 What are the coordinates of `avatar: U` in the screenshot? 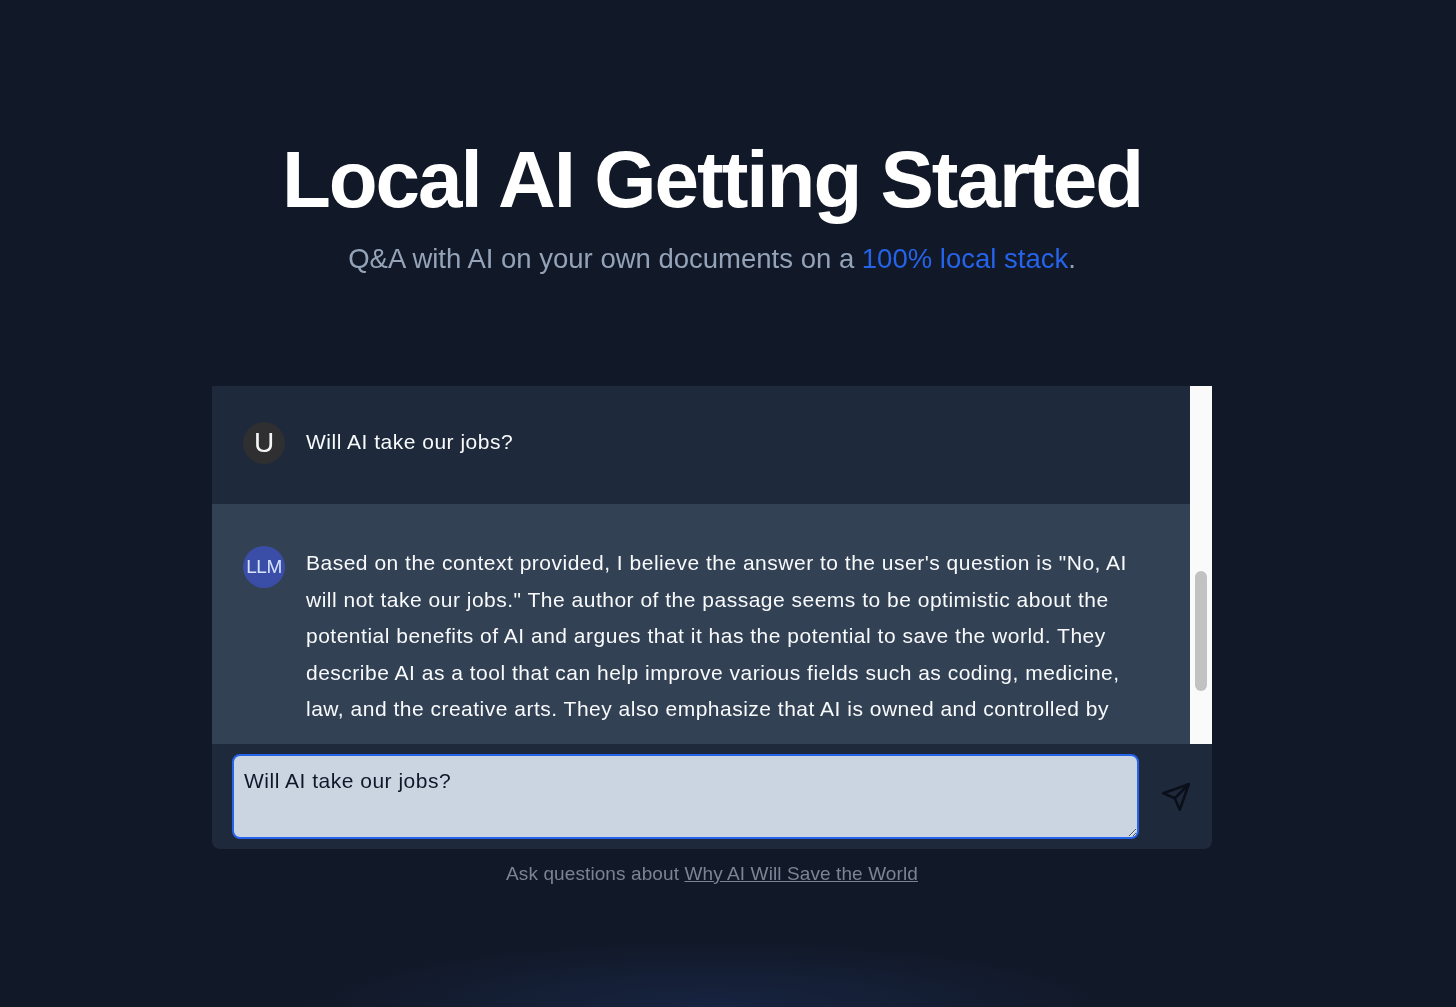 It's located at (264, 443).